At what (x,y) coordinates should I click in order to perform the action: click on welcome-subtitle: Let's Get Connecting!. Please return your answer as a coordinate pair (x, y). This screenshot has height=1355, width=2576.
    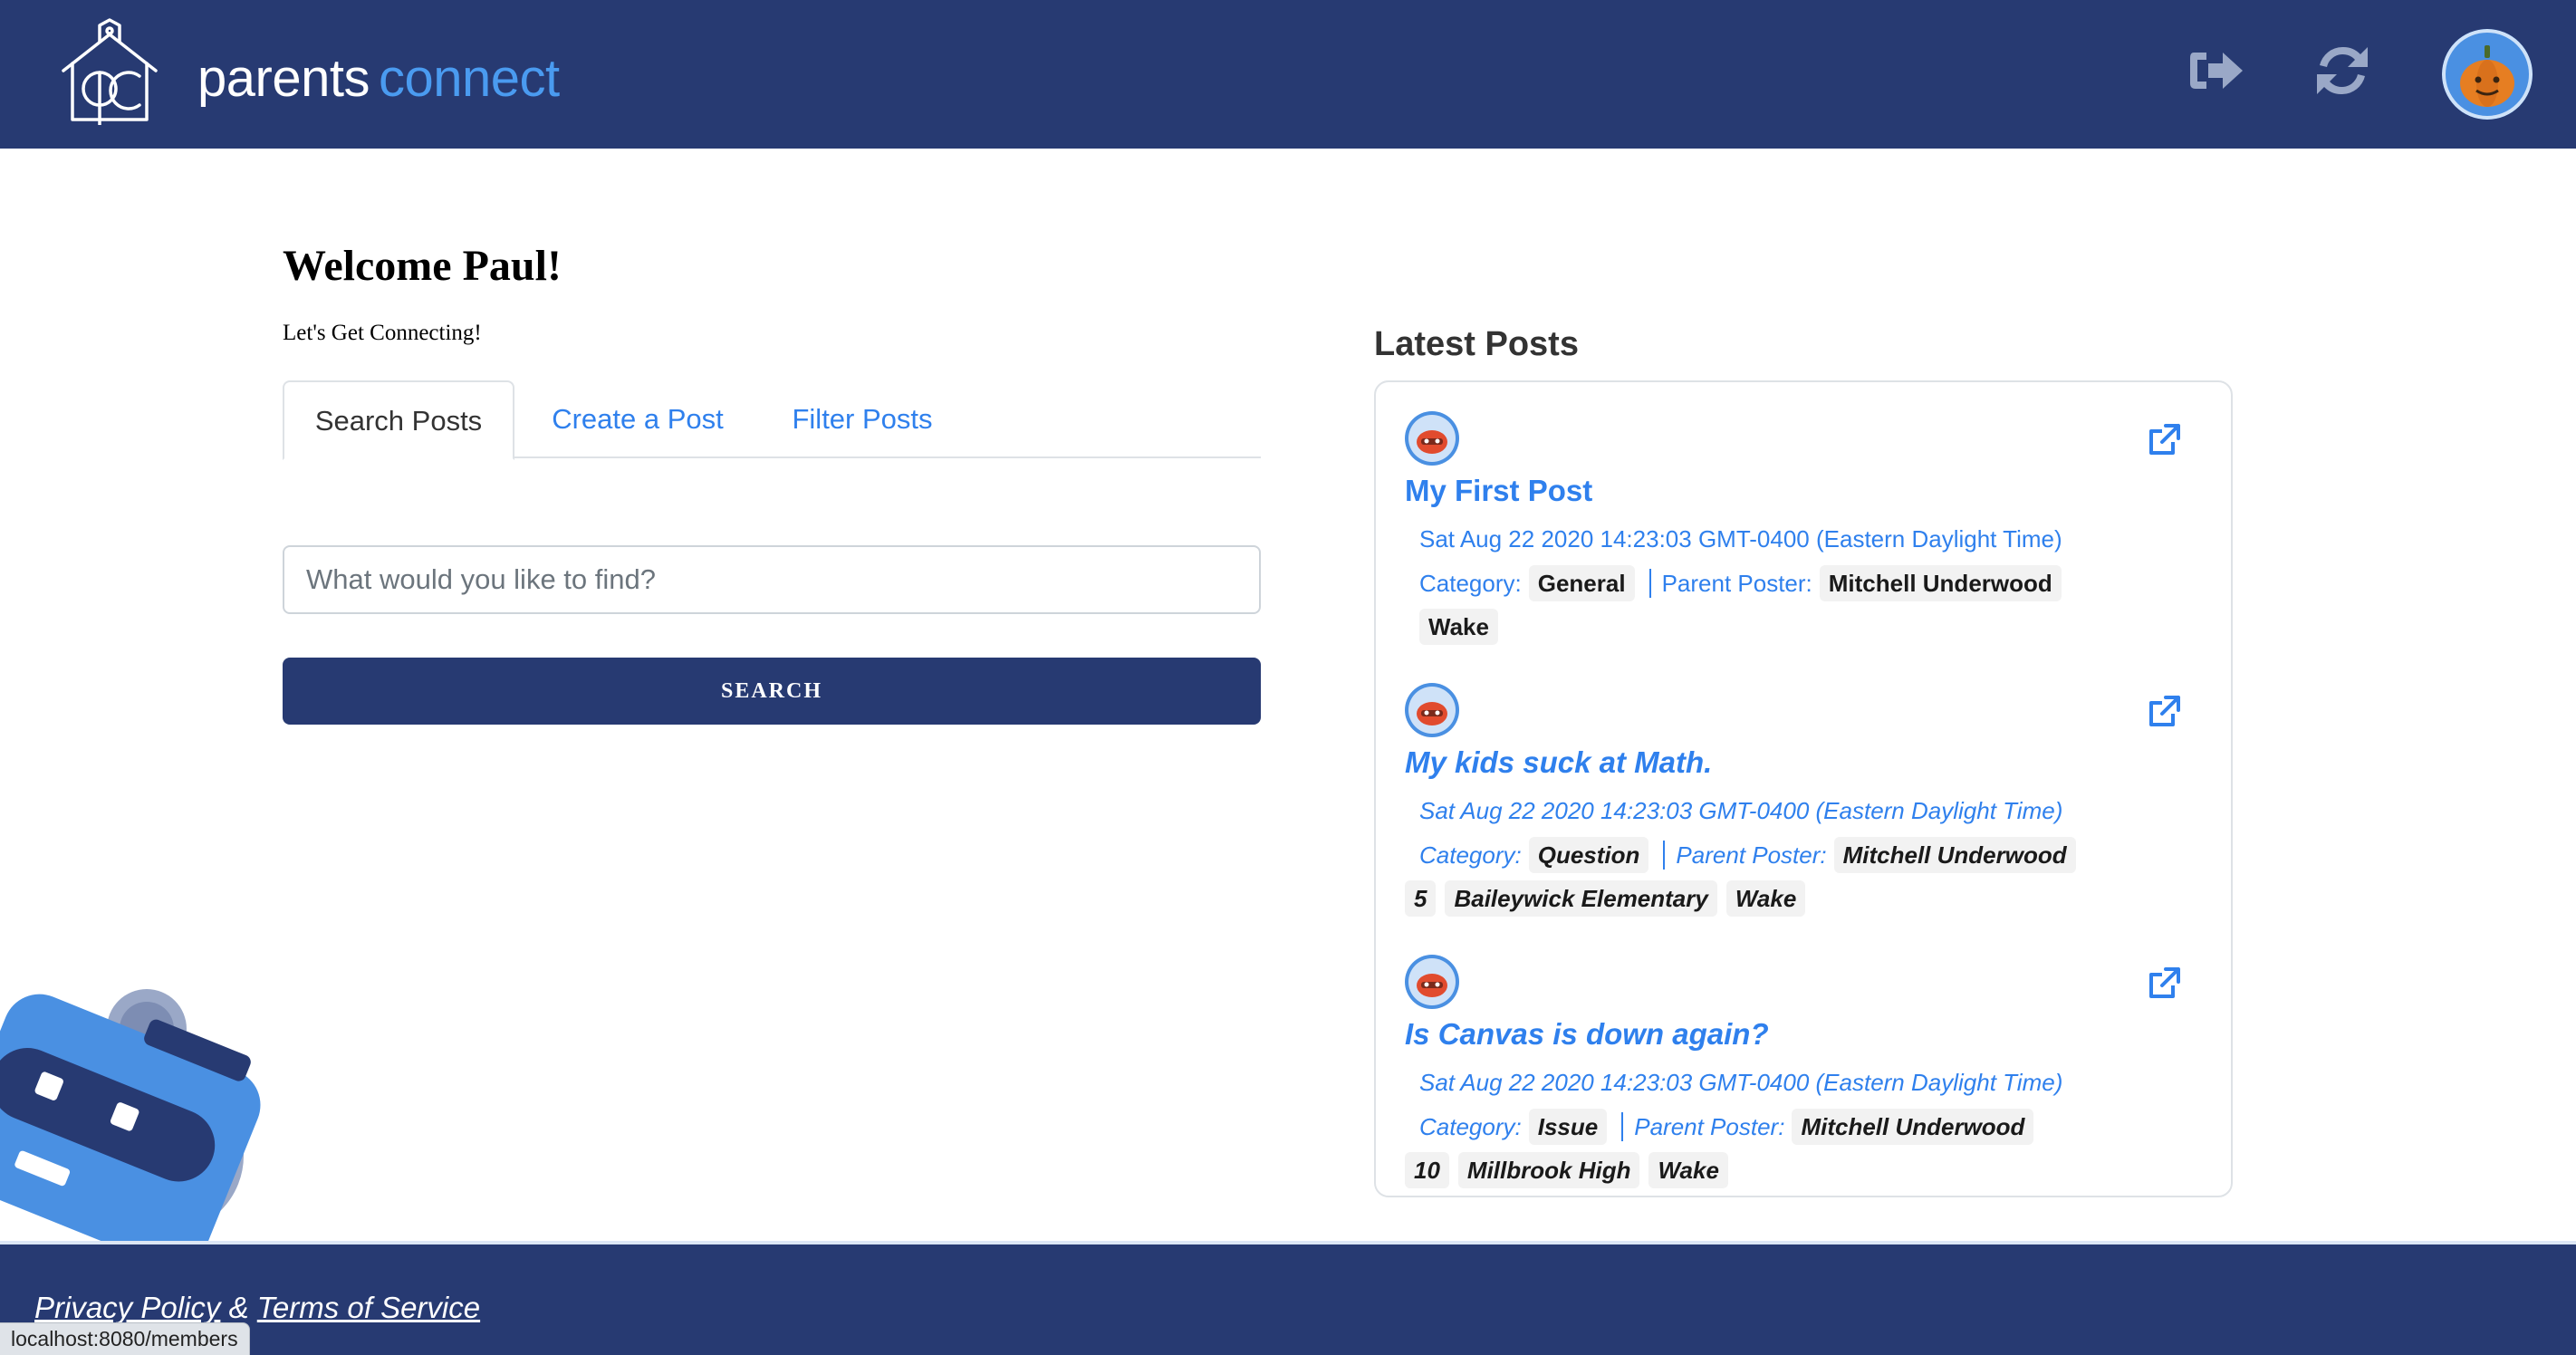
    Looking at the image, I should click on (382, 333).